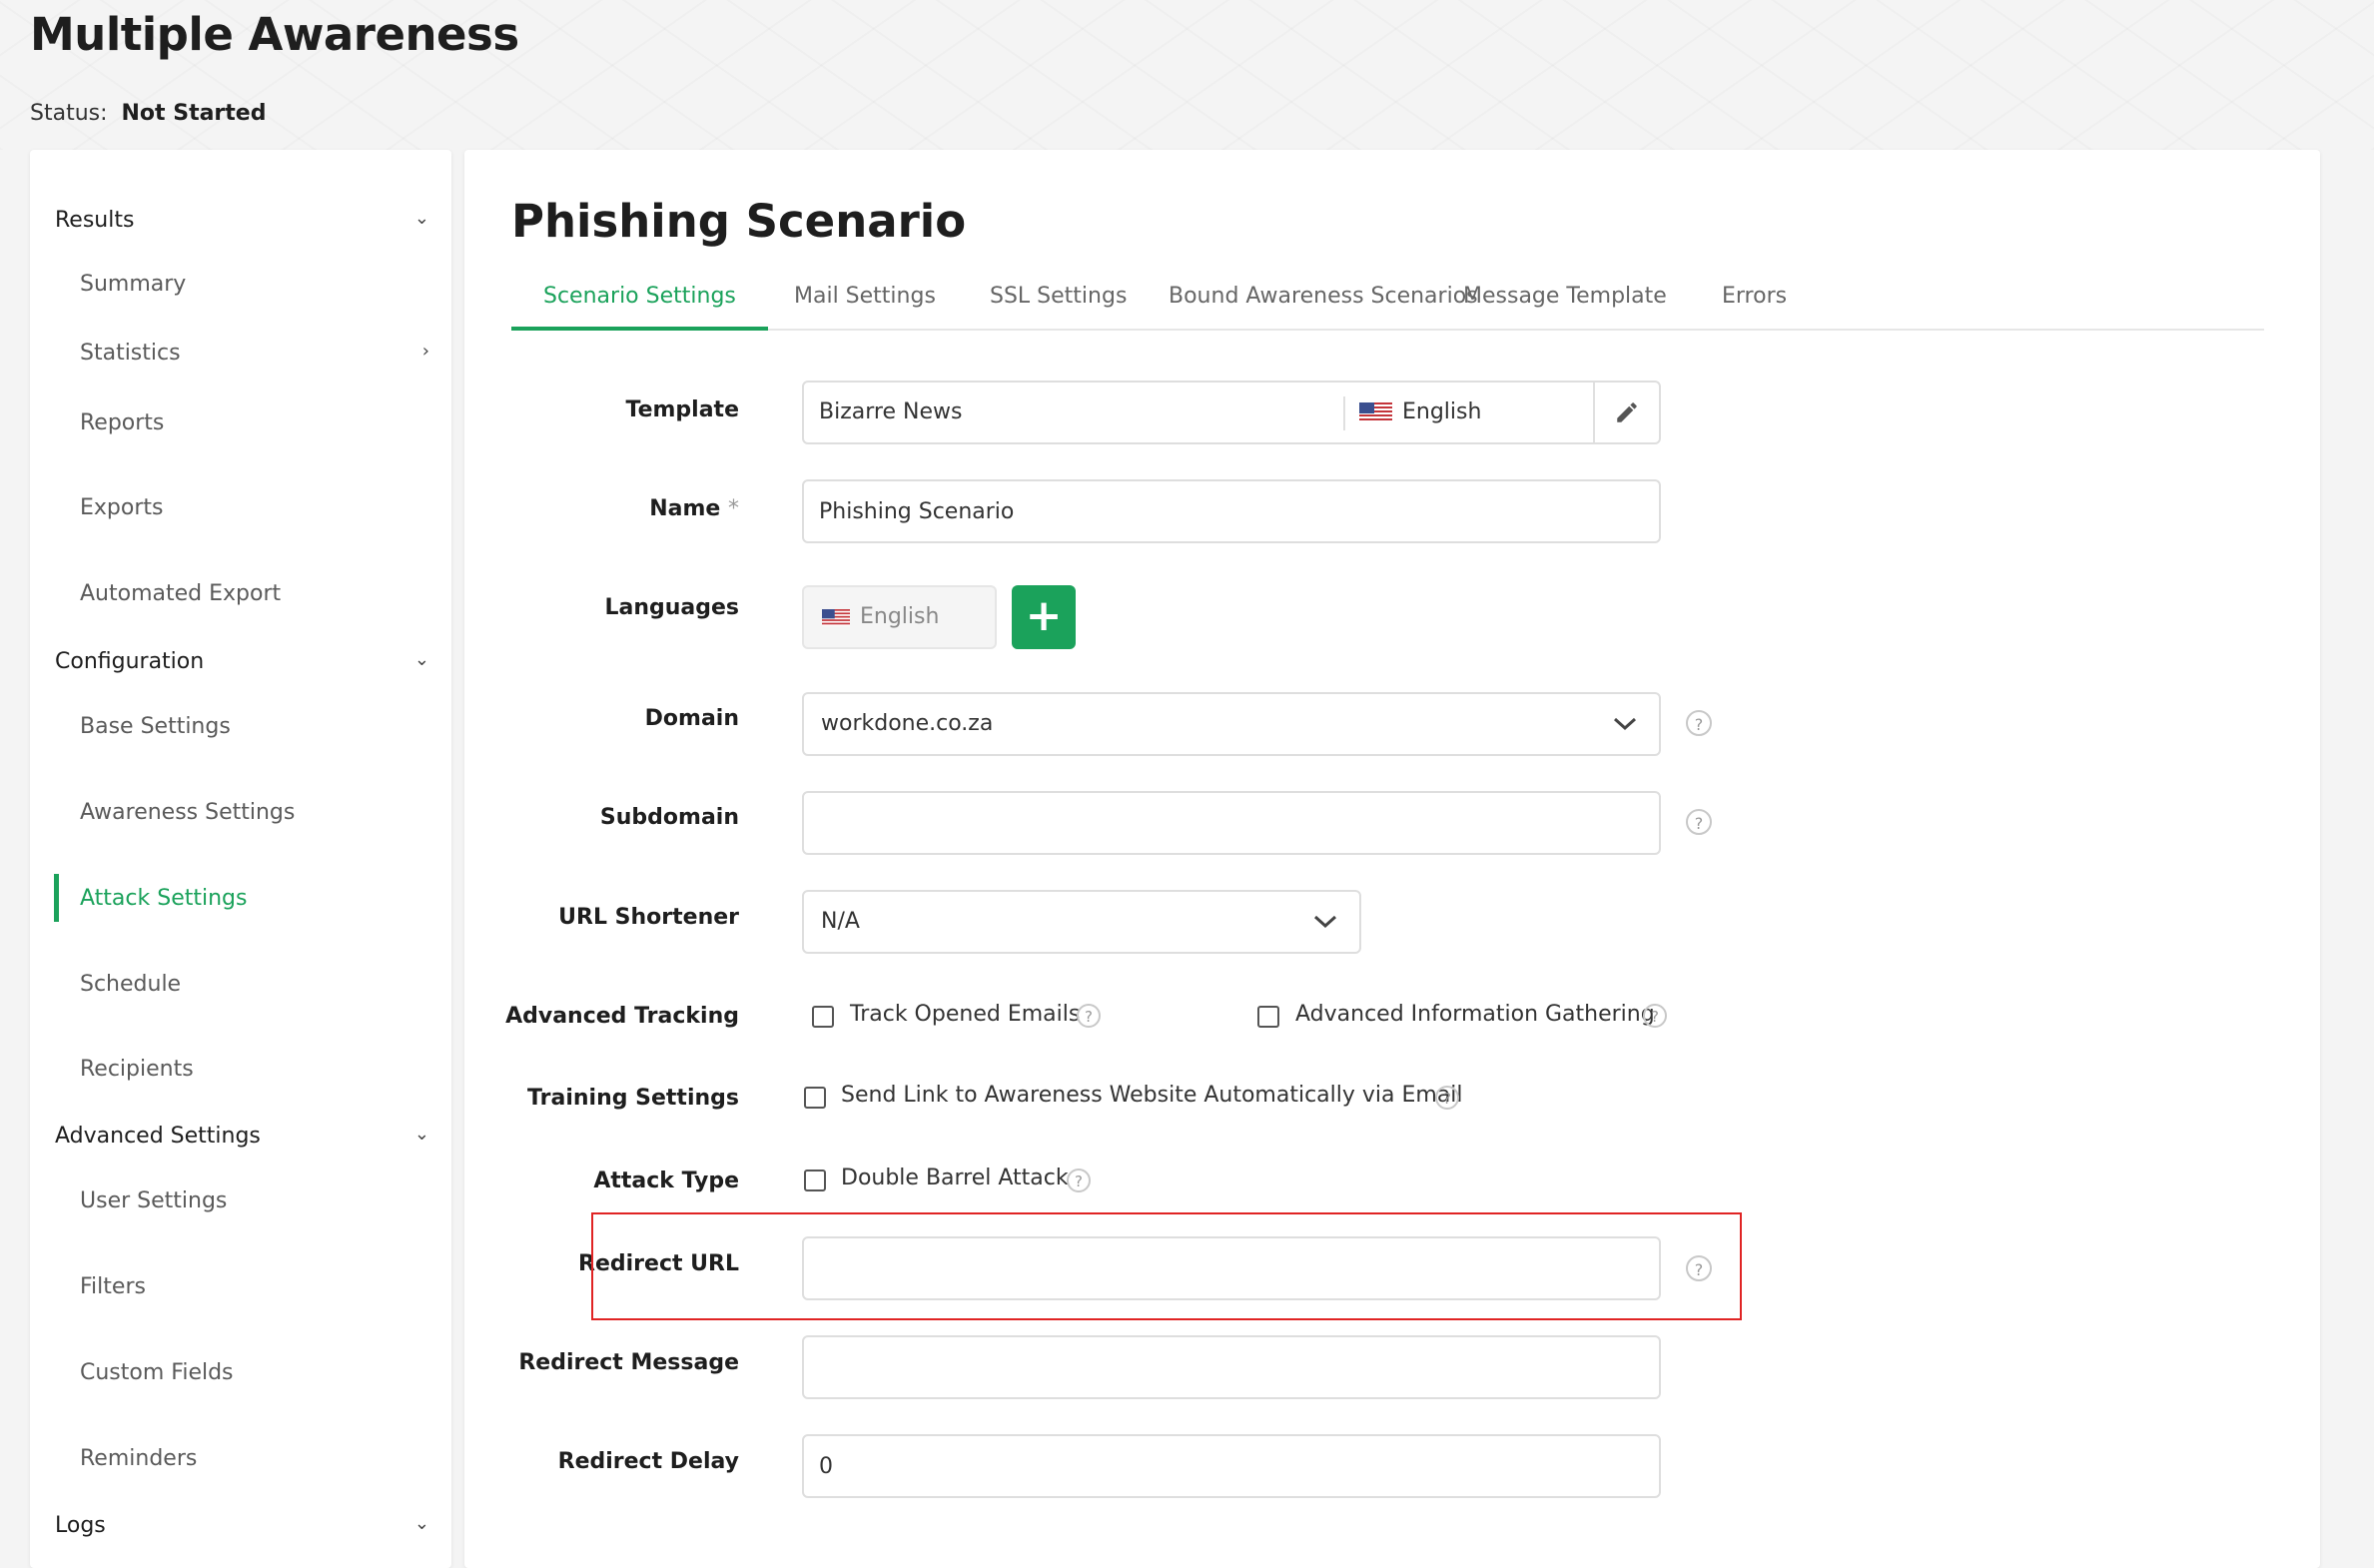  I want to click on advanced-info-gathering-checkbox, so click(1268, 1017).